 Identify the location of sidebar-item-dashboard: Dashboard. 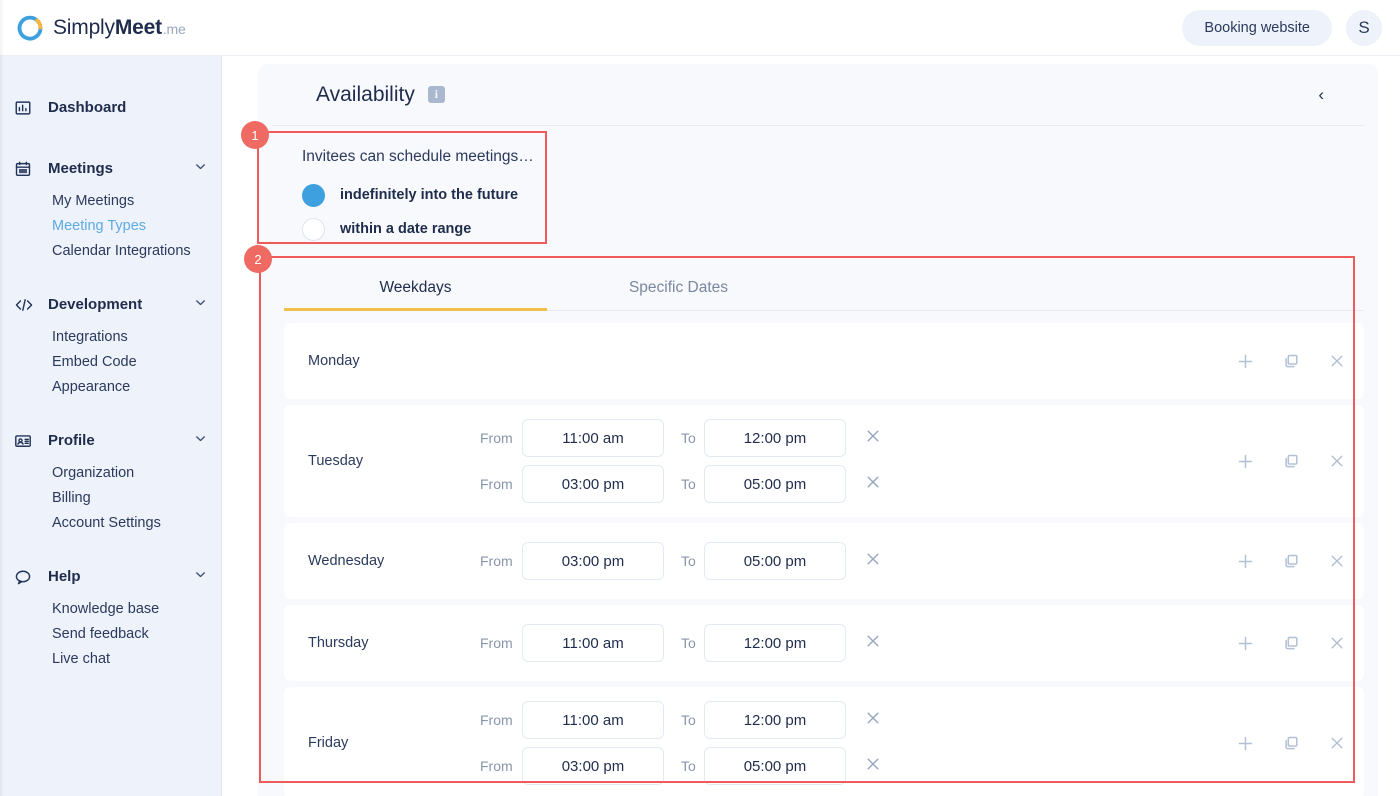
(110, 107).